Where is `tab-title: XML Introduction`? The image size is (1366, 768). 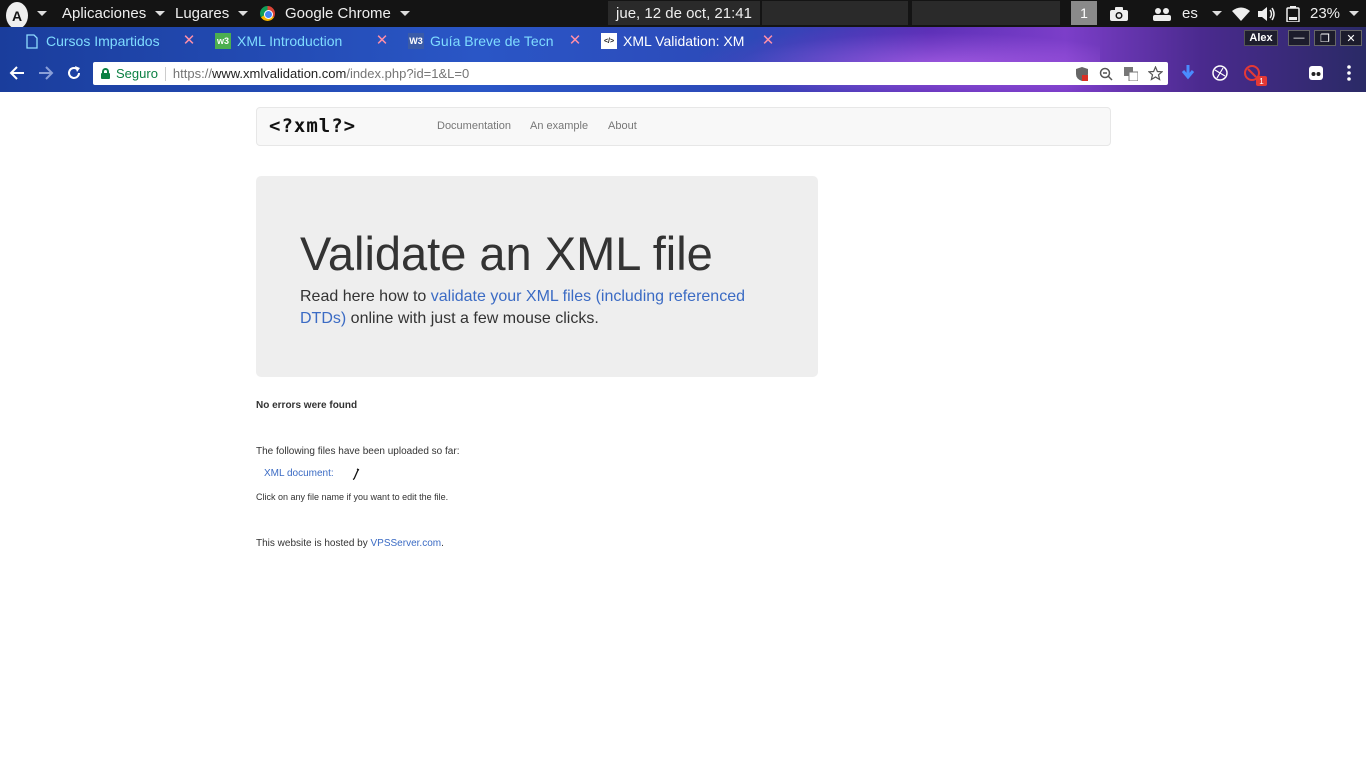 tab-title: XML Introduction is located at coordinates (290, 41).